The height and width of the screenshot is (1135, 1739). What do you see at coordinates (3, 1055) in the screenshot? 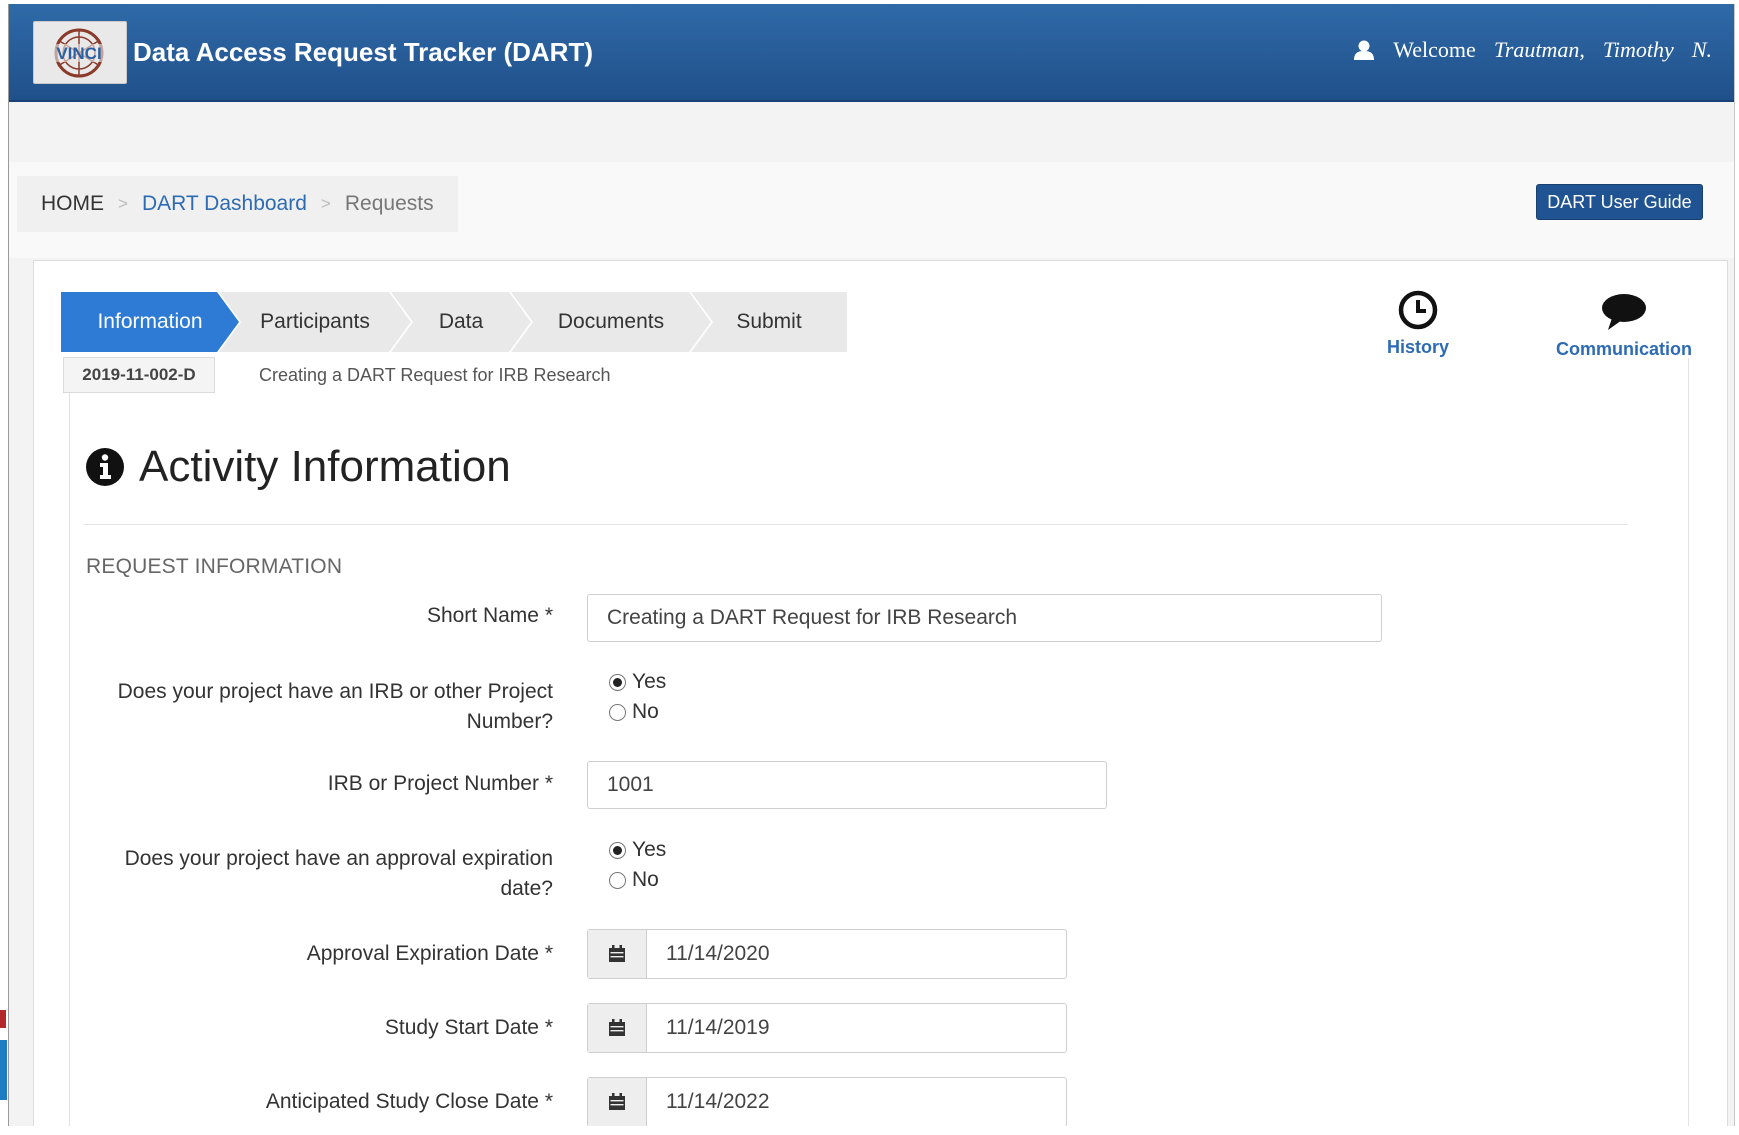
I see `edge-fragment` at bounding box center [3, 1055].